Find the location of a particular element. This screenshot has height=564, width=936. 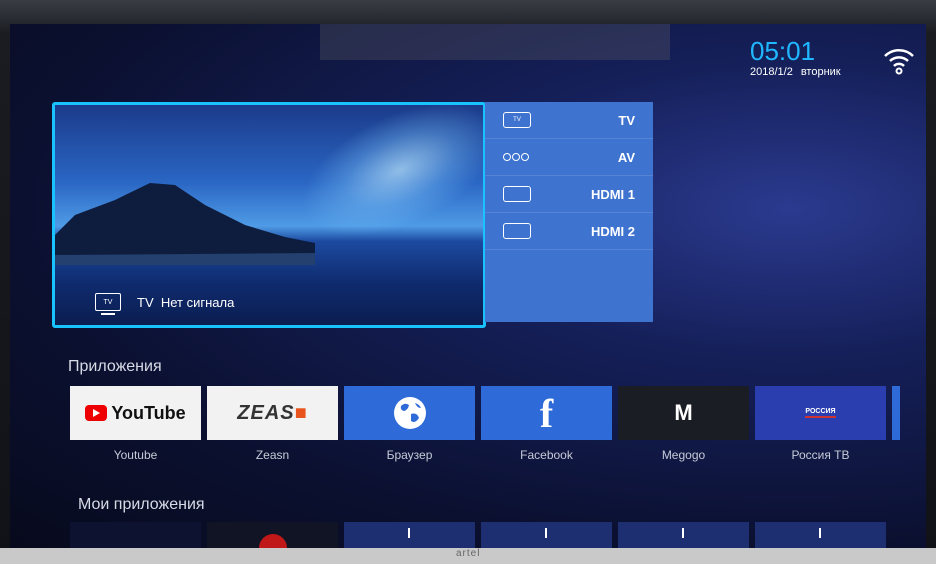

app-tile: f is located at coordinates (546, 413).